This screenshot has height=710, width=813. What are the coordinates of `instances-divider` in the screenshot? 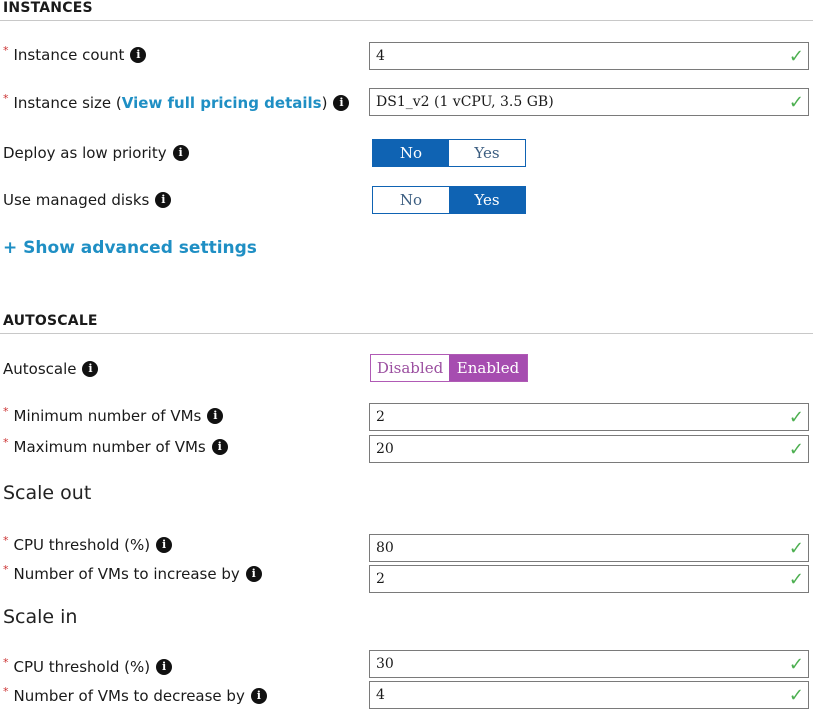 It's located at (406, 20).